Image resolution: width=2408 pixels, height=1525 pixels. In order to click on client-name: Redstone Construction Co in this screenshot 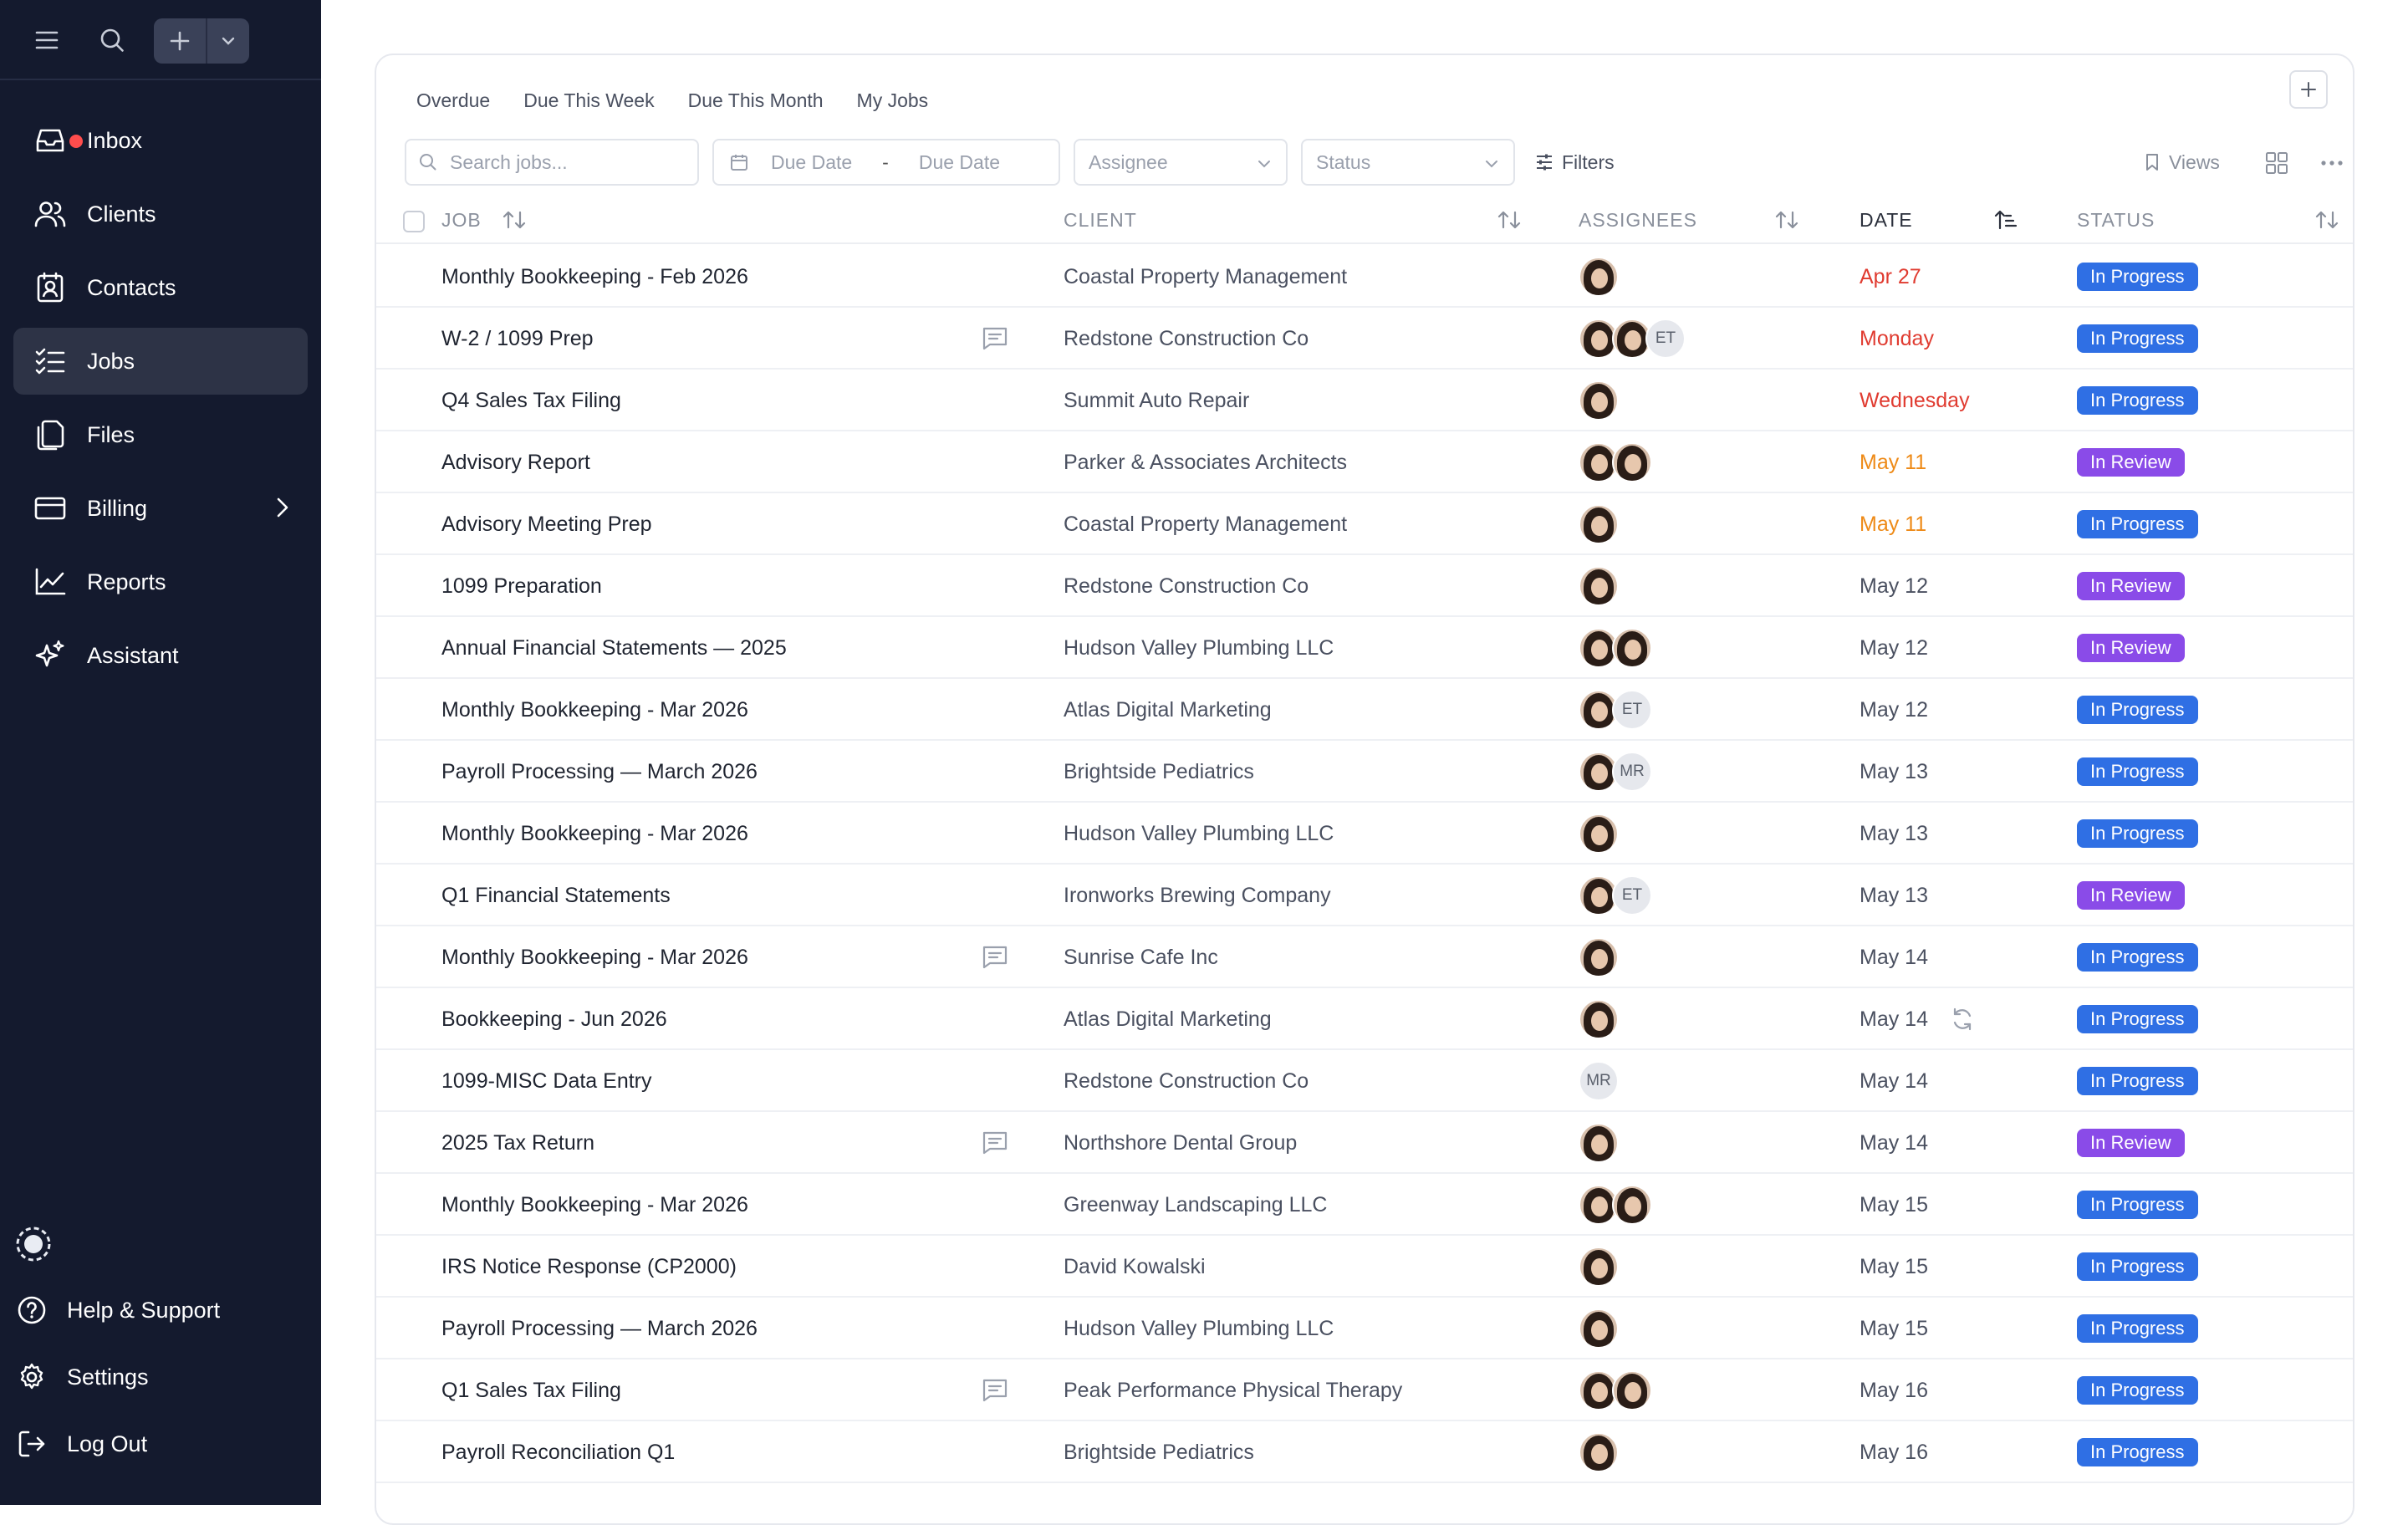, I will do `click(1186, 339)`.